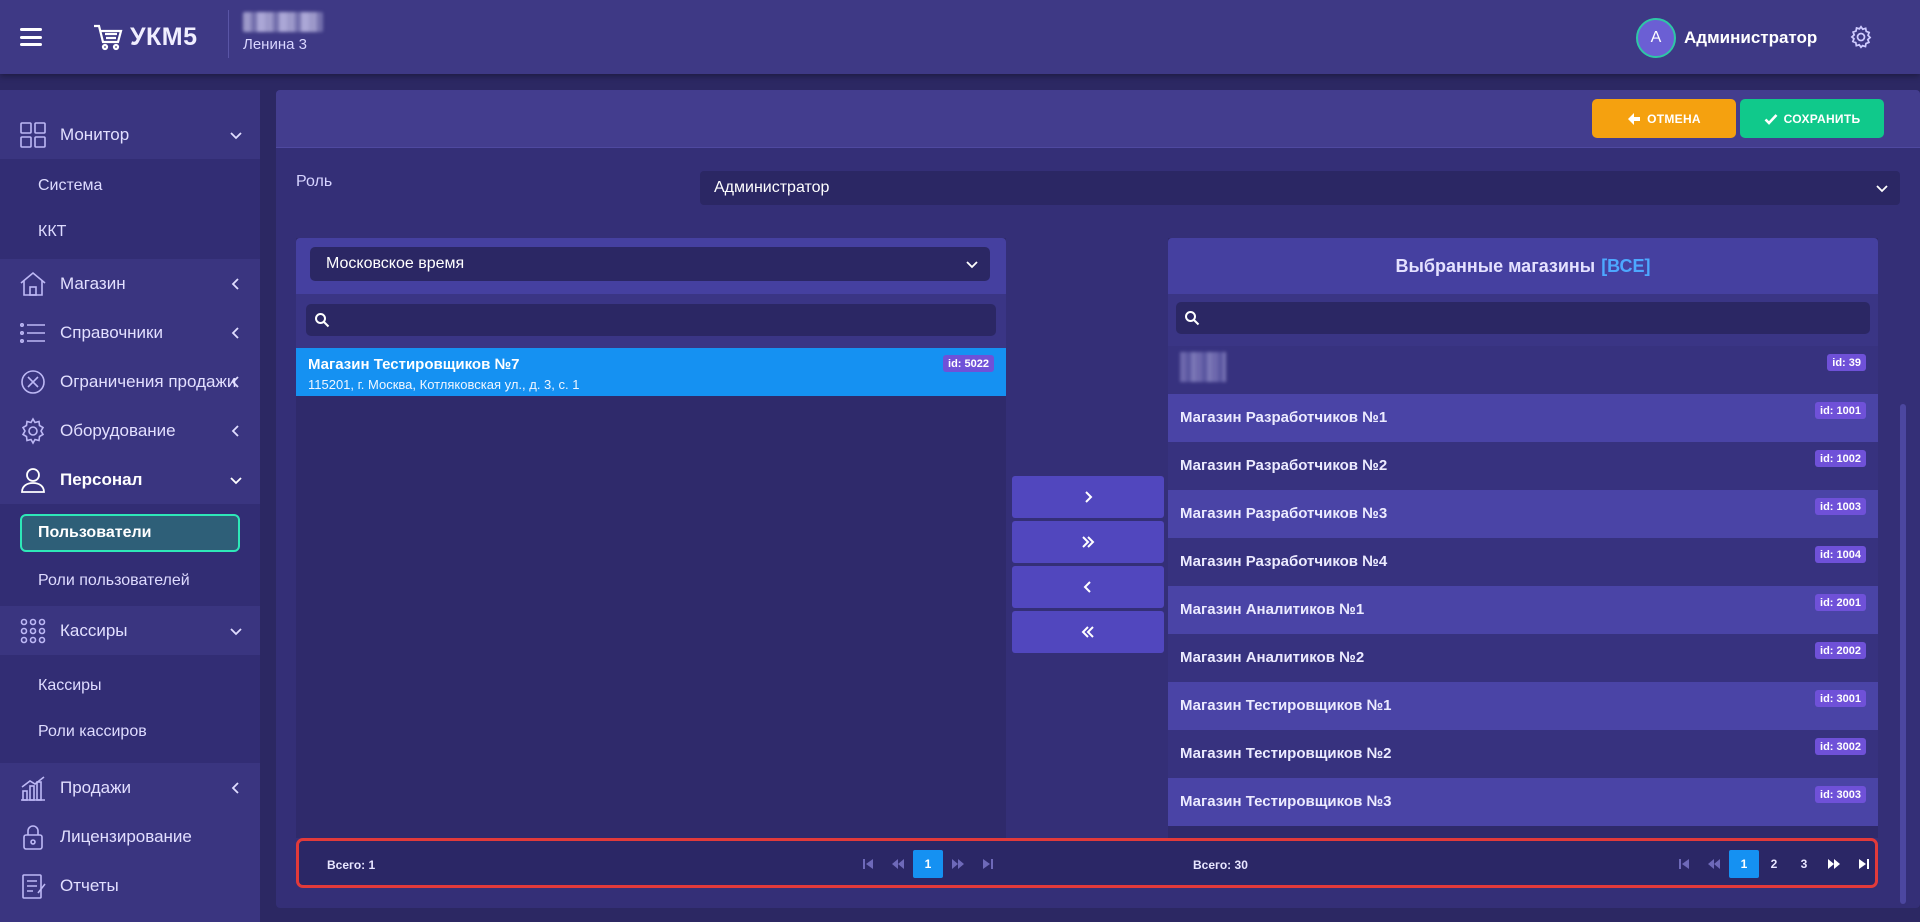 Image resolution: width=1920 pixels, height=922 pixels. What do you see at coordinates (1286, 801) in the screenshot?
I see `store-name: Магазин Тестировщиков №3` at bounding box center [1286, 801].